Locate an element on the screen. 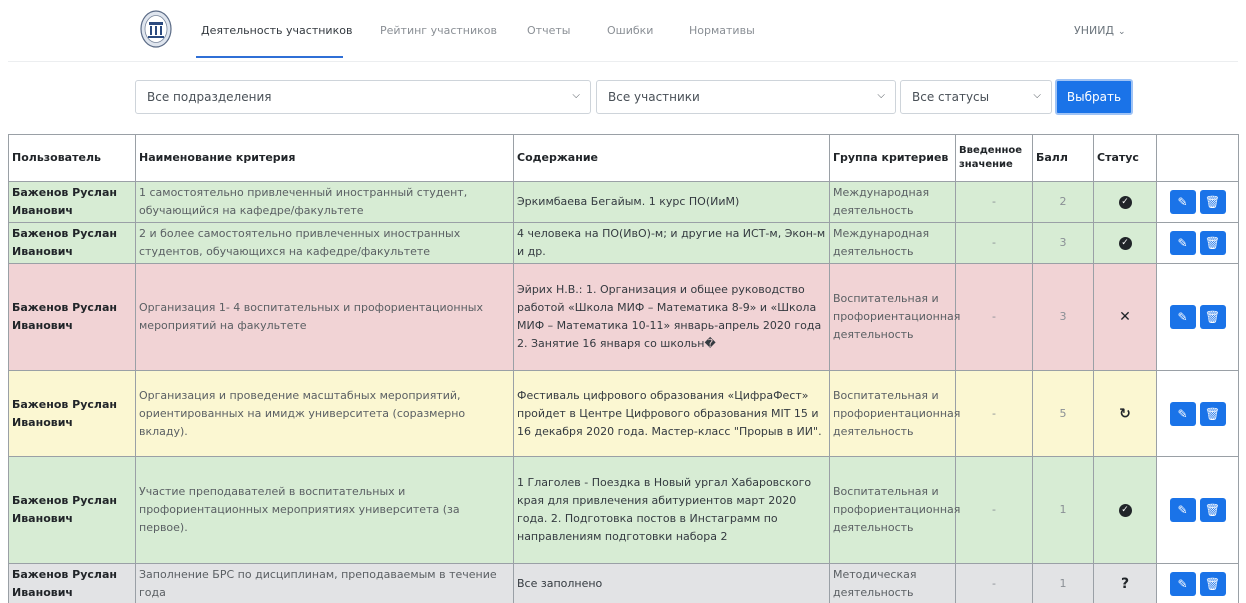  column-header-content: Содержание is located at coordinates (671, 158).